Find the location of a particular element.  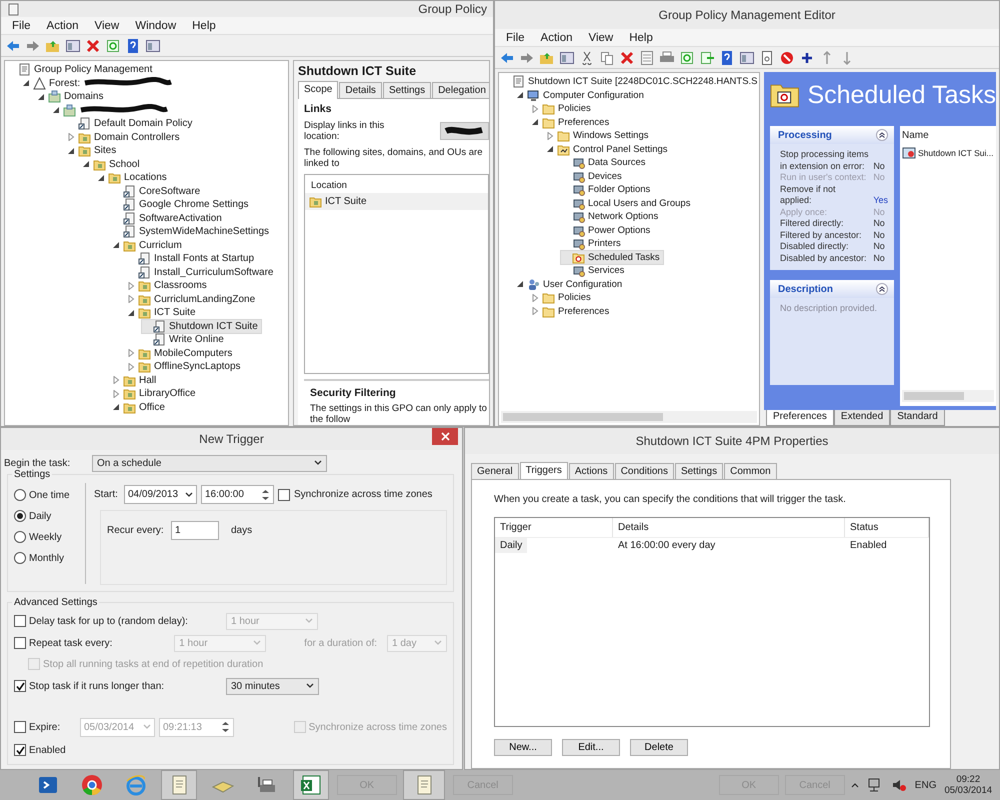

input-field: 1 is located at coordinates (195, 530).